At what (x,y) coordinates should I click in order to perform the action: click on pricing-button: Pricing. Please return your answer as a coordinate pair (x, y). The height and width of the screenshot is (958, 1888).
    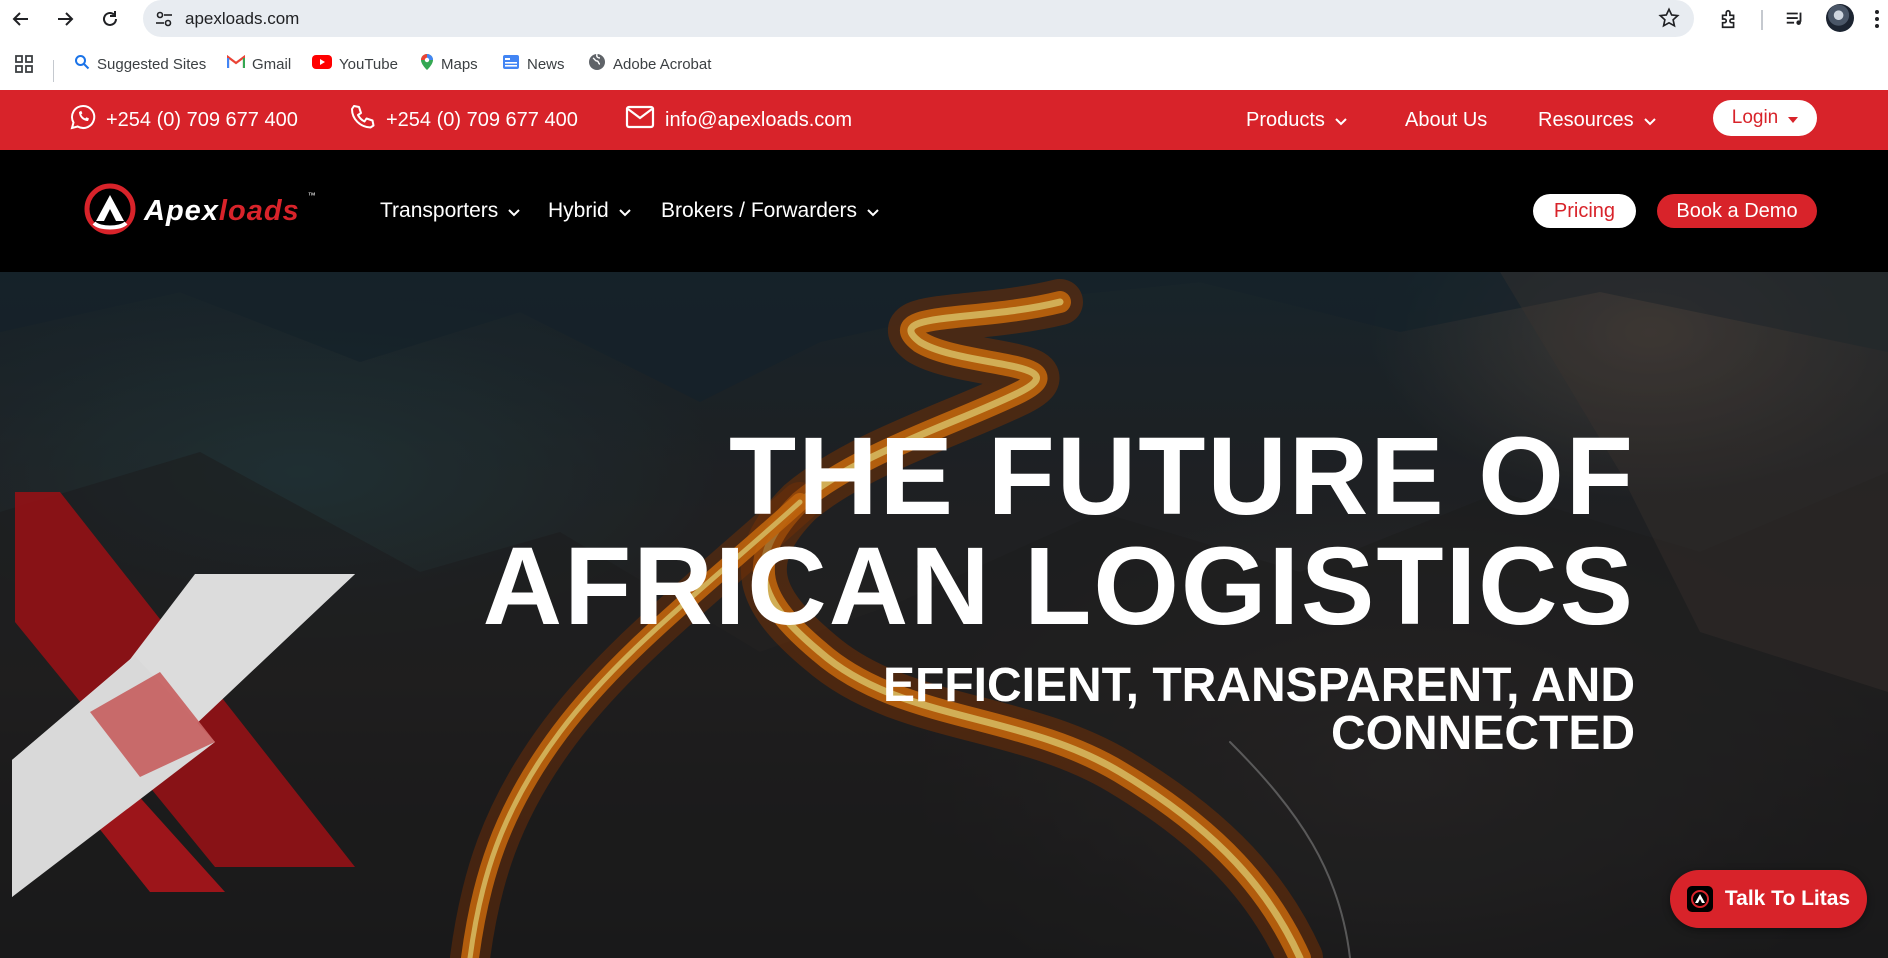
    Looking at the image, I should click on (1584, 211).